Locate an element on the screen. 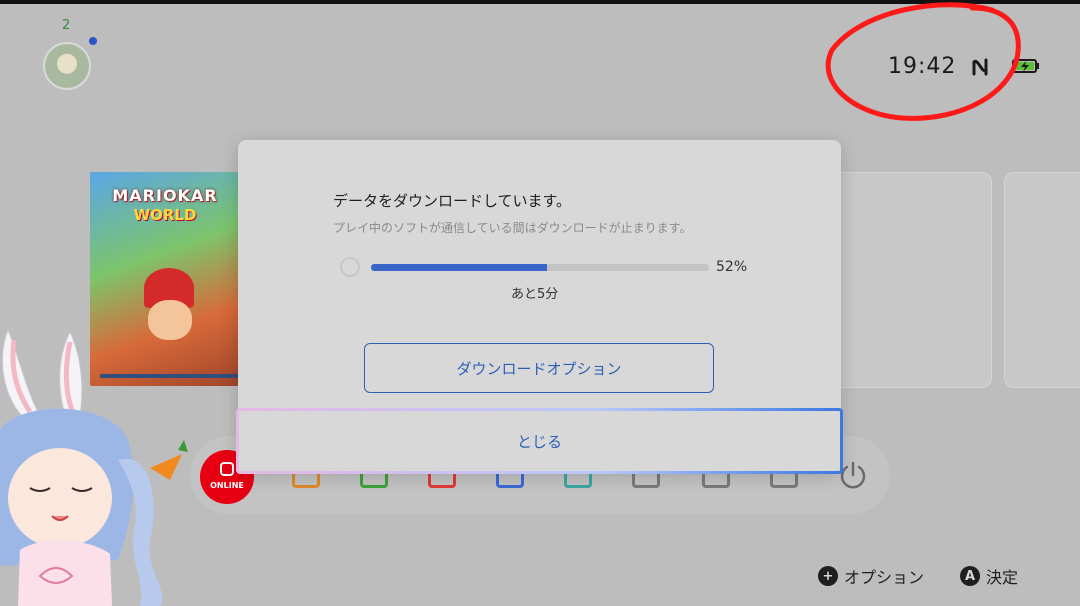  dock-chat-icon is located at coordinates (578, 481).